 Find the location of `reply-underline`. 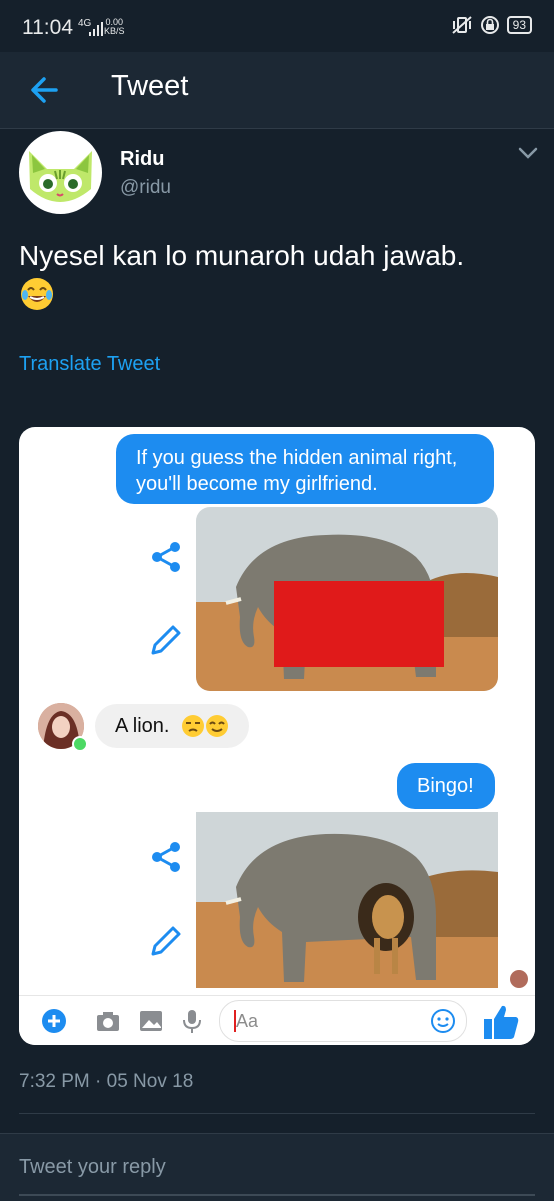

reply-underline is located at coordinates (277, 1195).